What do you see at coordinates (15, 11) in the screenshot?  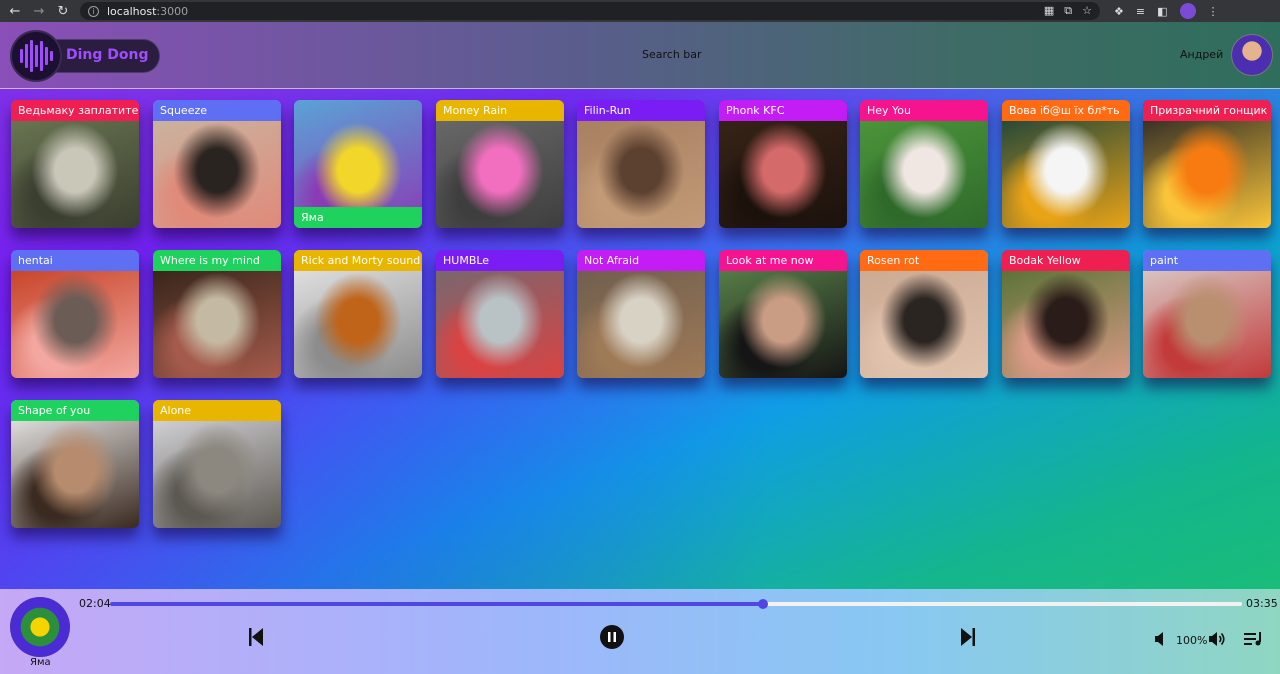 I see `back-arrow-icon: ←` at bounding box center [15, 11].